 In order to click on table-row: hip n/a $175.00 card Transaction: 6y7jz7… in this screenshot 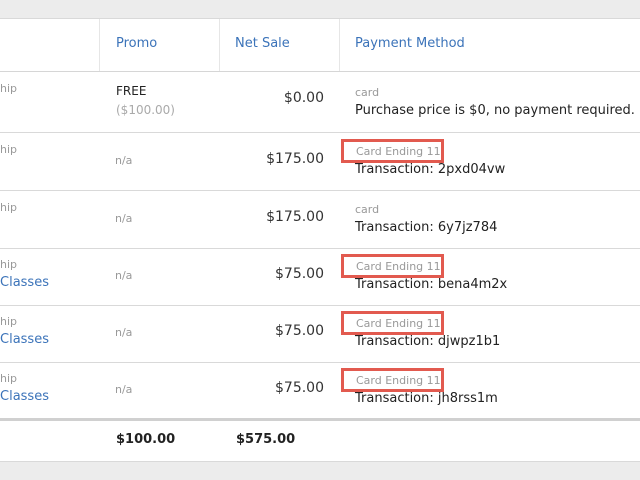, I will do `click(320, 220)`.